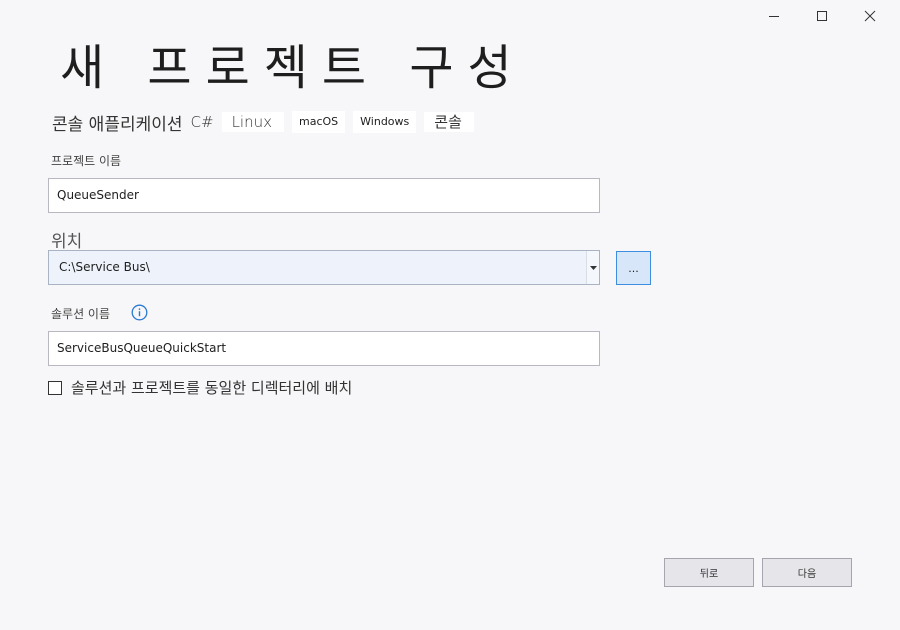 This screenshot has width=900, height=630. What do you see at coordinates (117, 124) in the screenshot?
I see `template-name: 콘솔 애플리케이션` at bounding box center [117, 124].